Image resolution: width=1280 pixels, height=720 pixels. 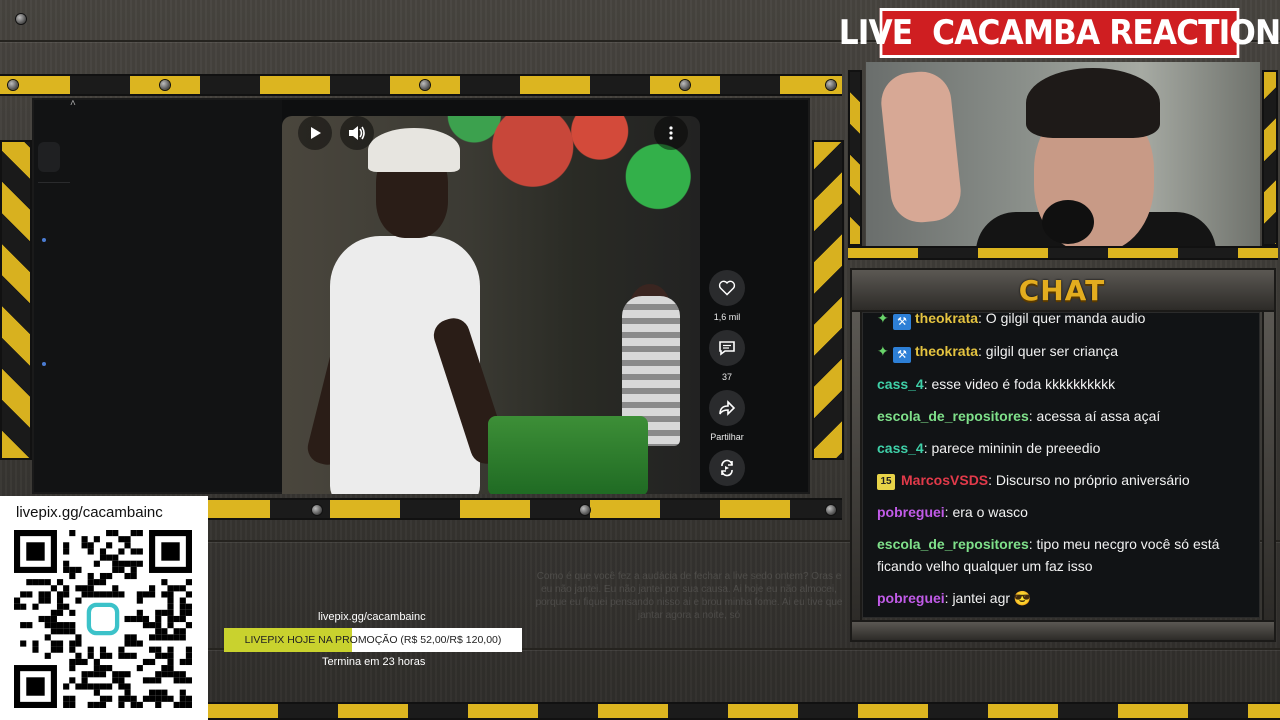 I want to click on more-options-button, so click(x=671, y=133).